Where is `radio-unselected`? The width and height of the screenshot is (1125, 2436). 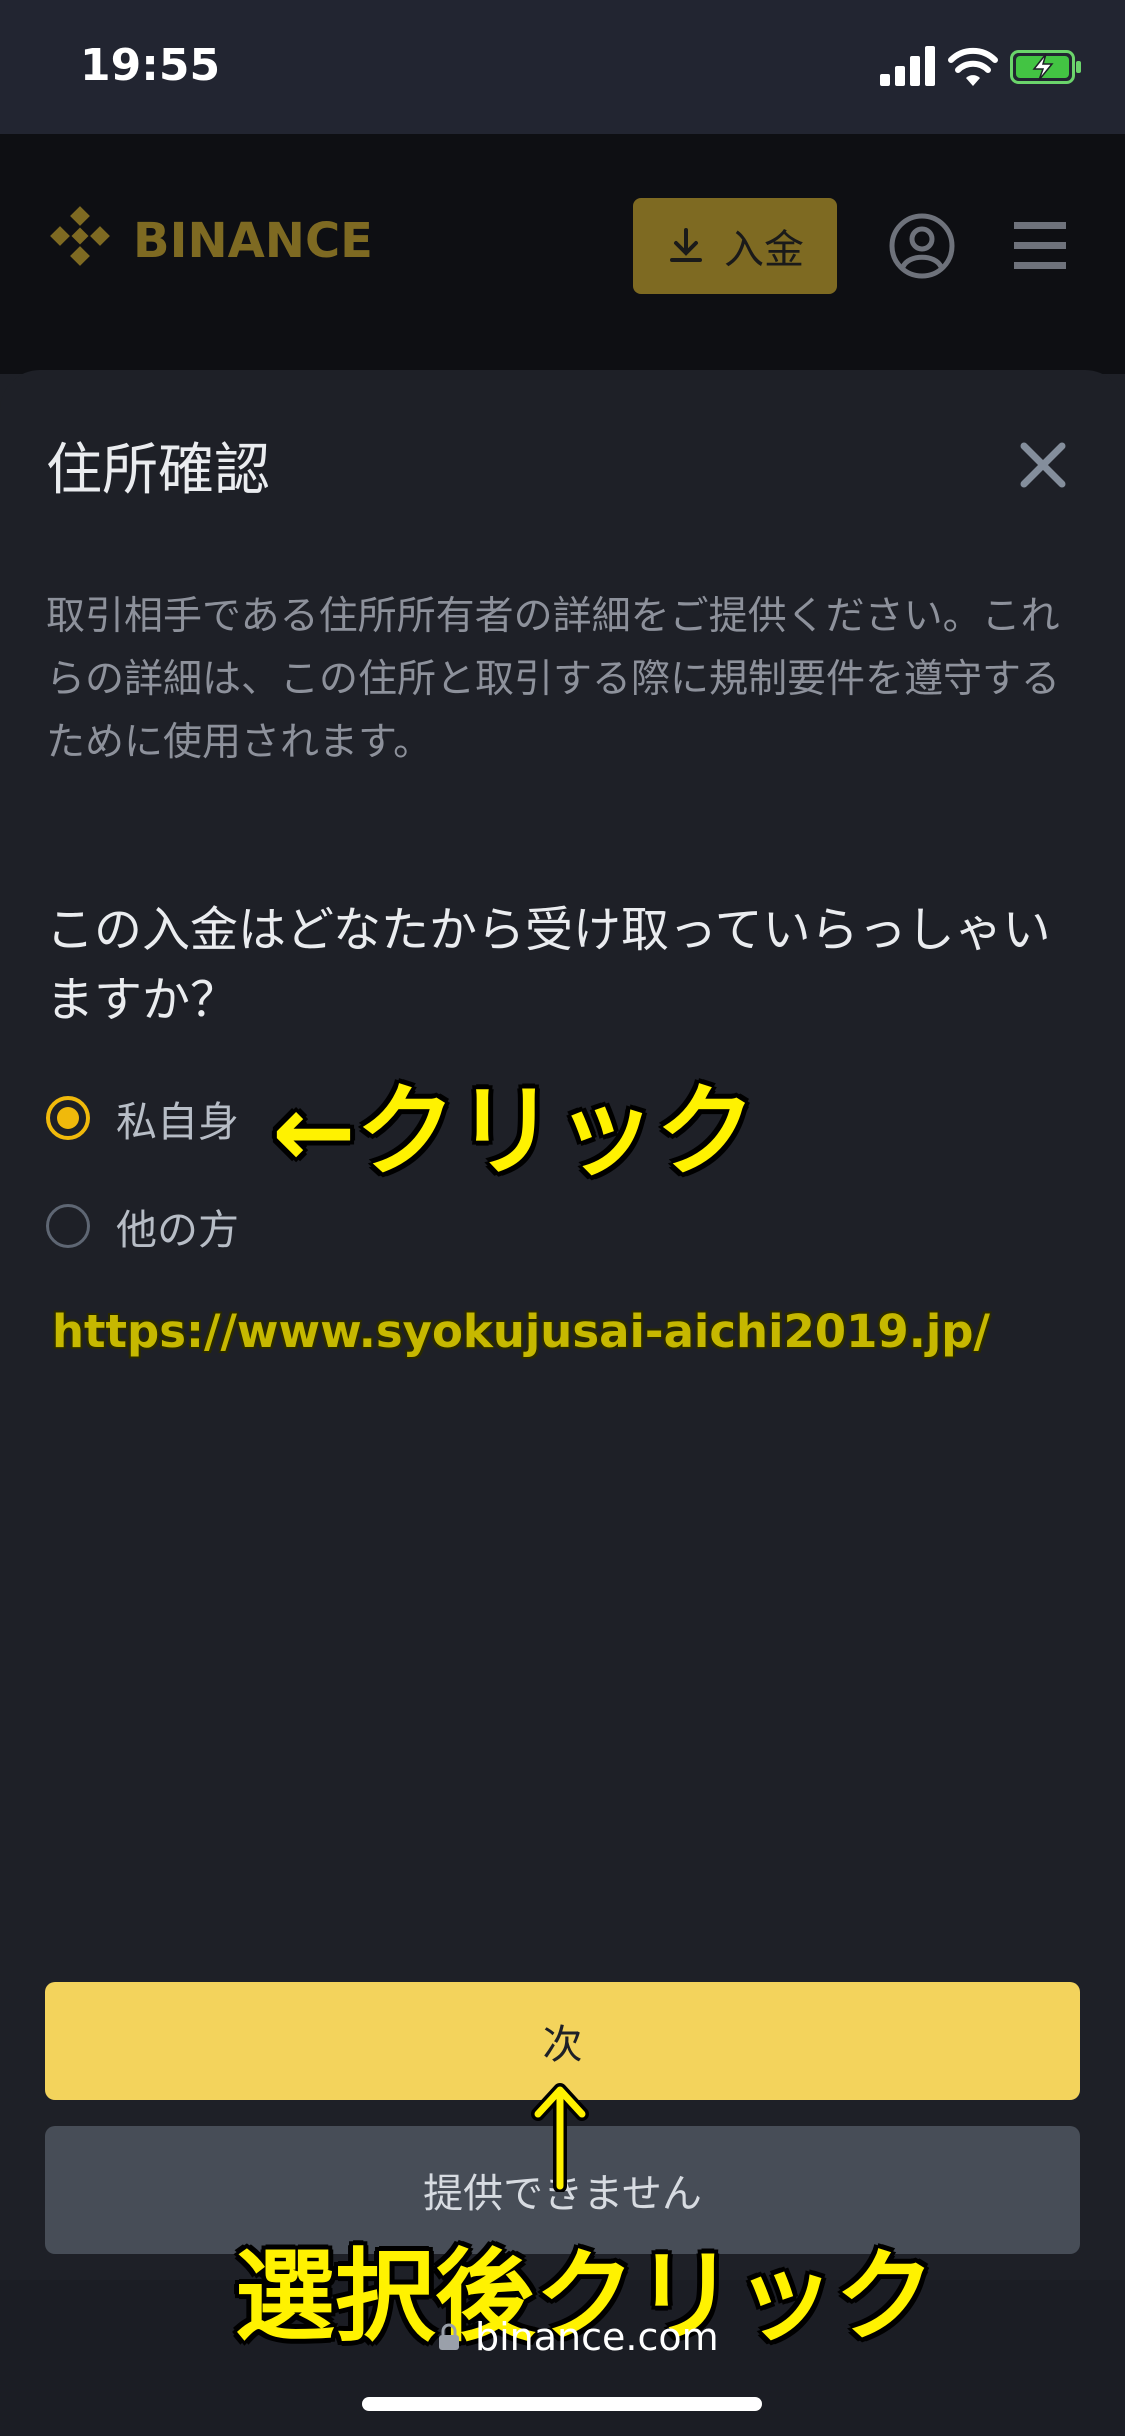
radio-unselected is located at coordinates (68, 1226).